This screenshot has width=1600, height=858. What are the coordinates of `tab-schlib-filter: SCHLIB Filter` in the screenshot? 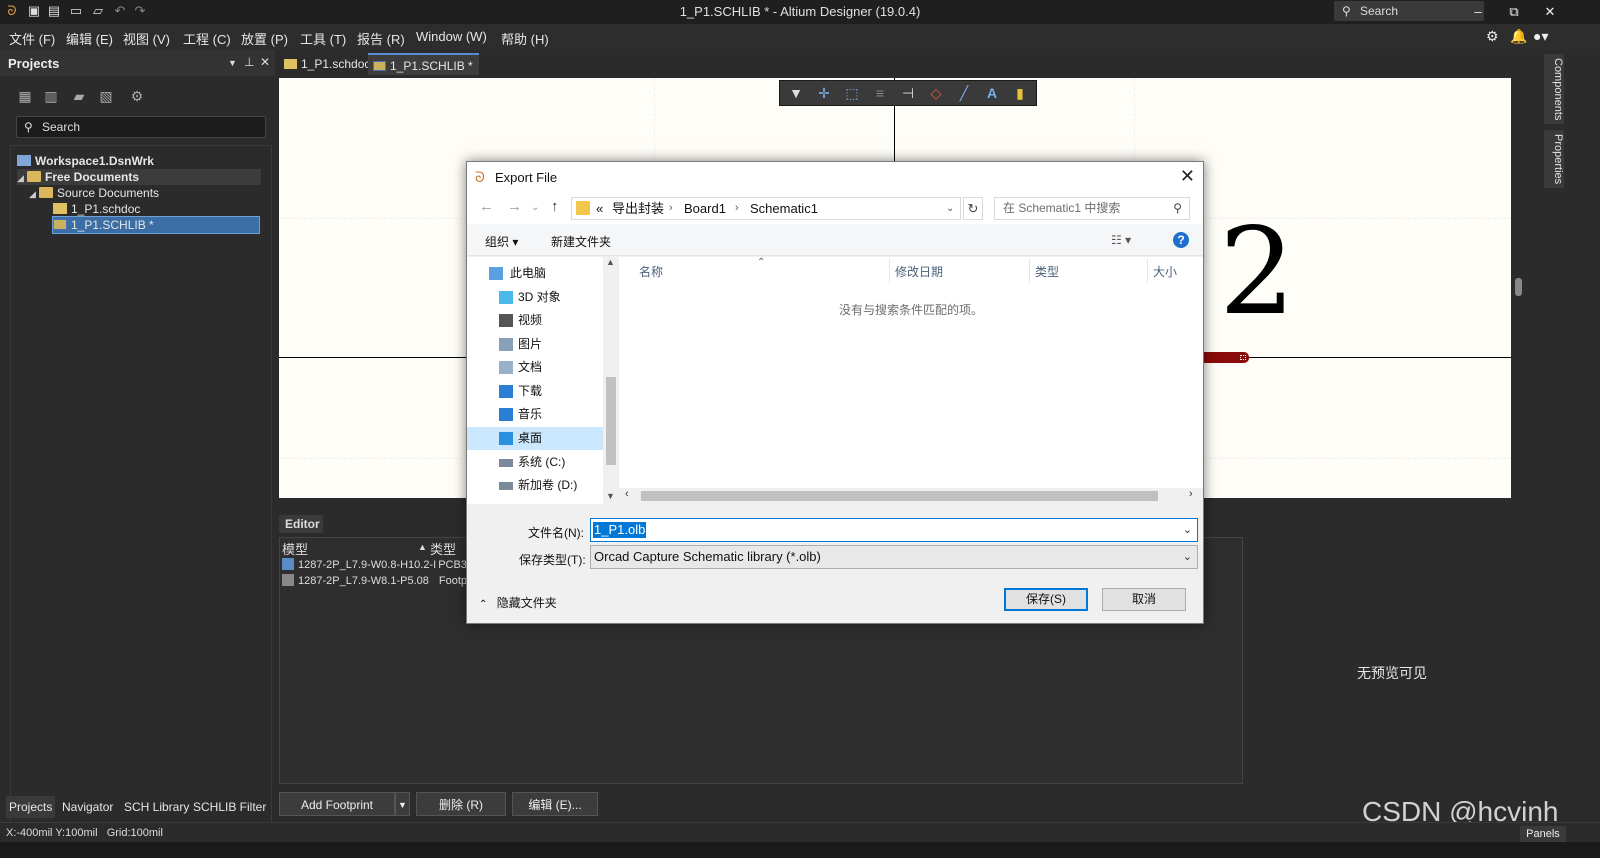 It's located at (229, 807).